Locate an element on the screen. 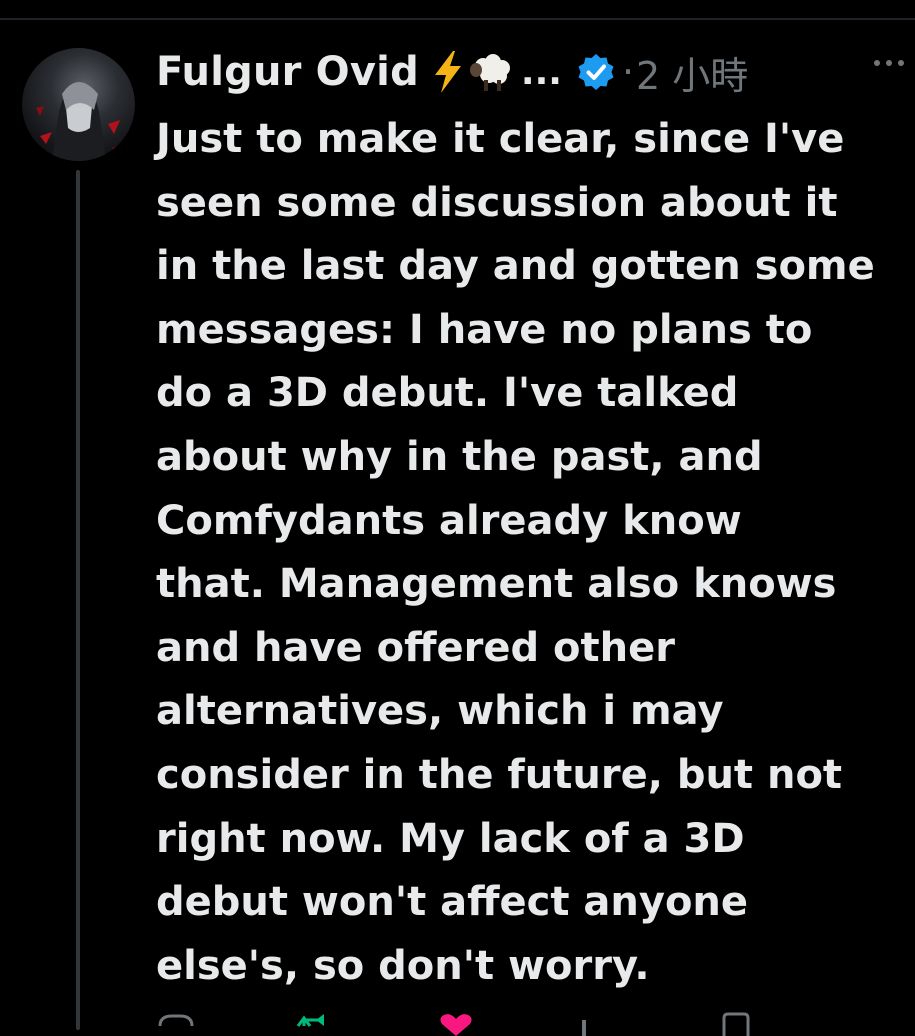 The image size is (915, 1036). action-bar is located at coordinates (506, 1024).